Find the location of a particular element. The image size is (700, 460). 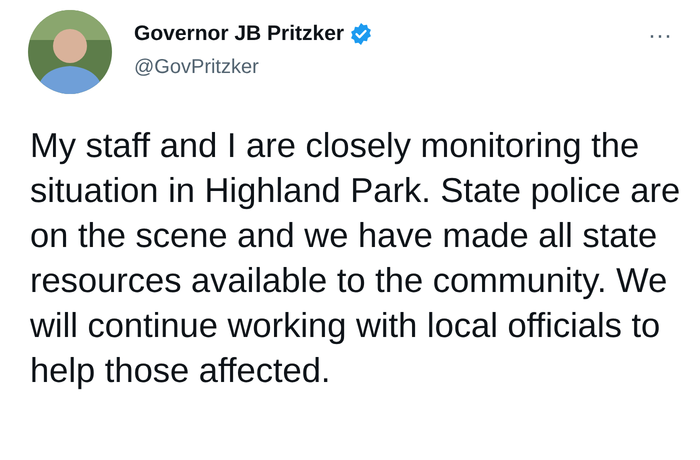

author-handle: @GovPritzker is located at coordinates (377, 67).